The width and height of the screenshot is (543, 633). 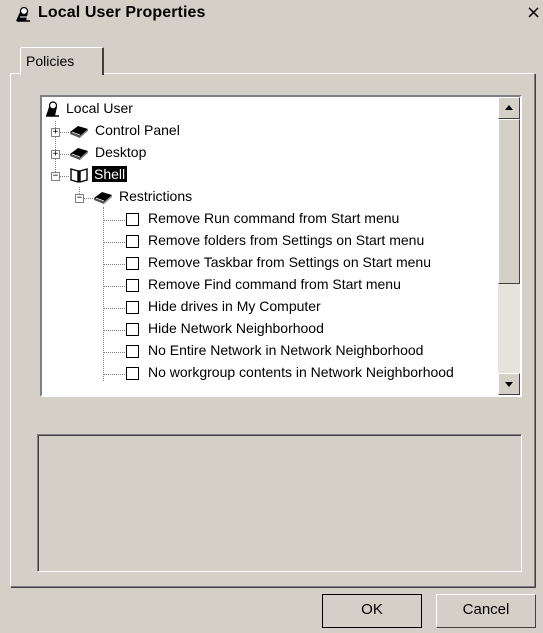 I want to click on cancel-button: Cancel, so click(x=486, y=611).